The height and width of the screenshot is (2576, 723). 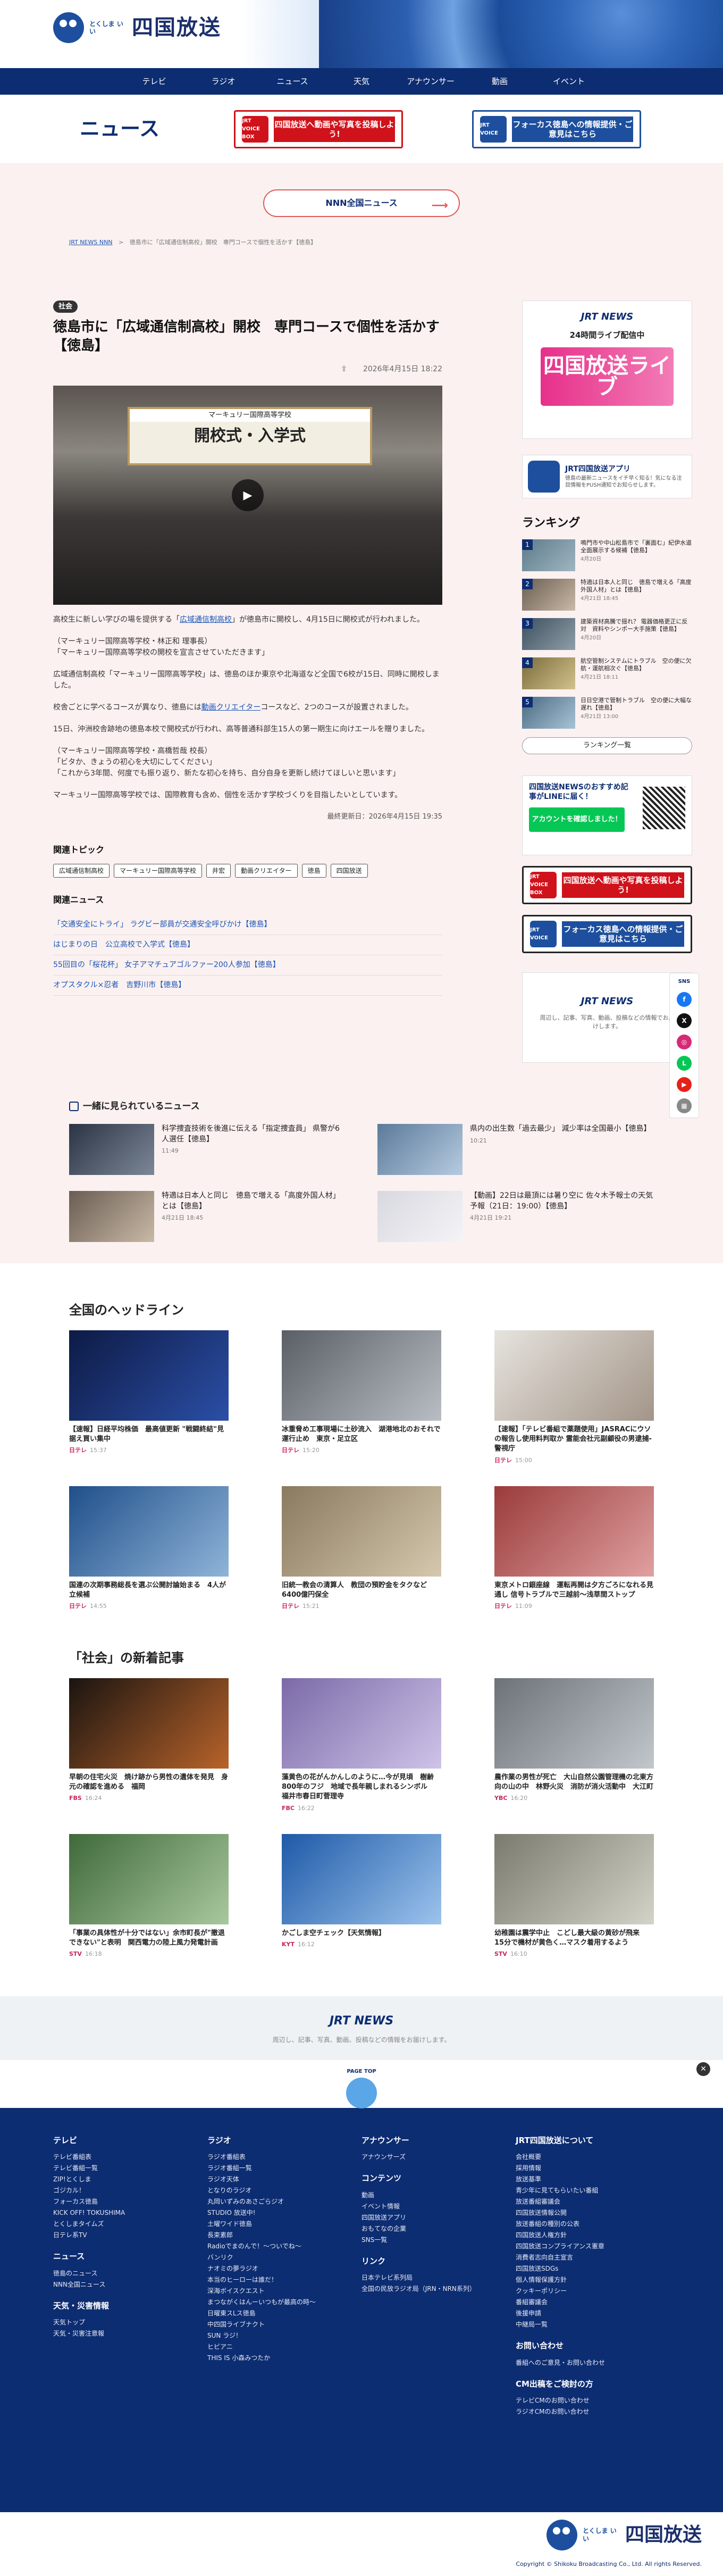 I want to click on footer-link: イベント情報, so click(x=439, y=2206).